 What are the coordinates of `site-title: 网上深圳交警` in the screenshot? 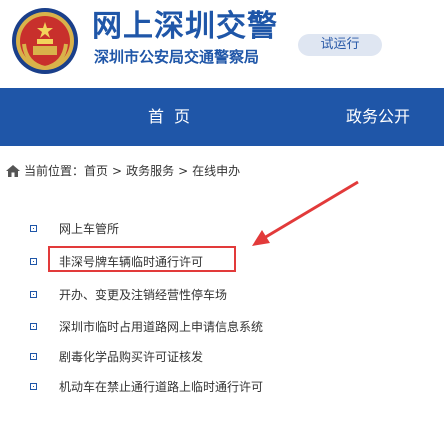 It's located at (185, 26).